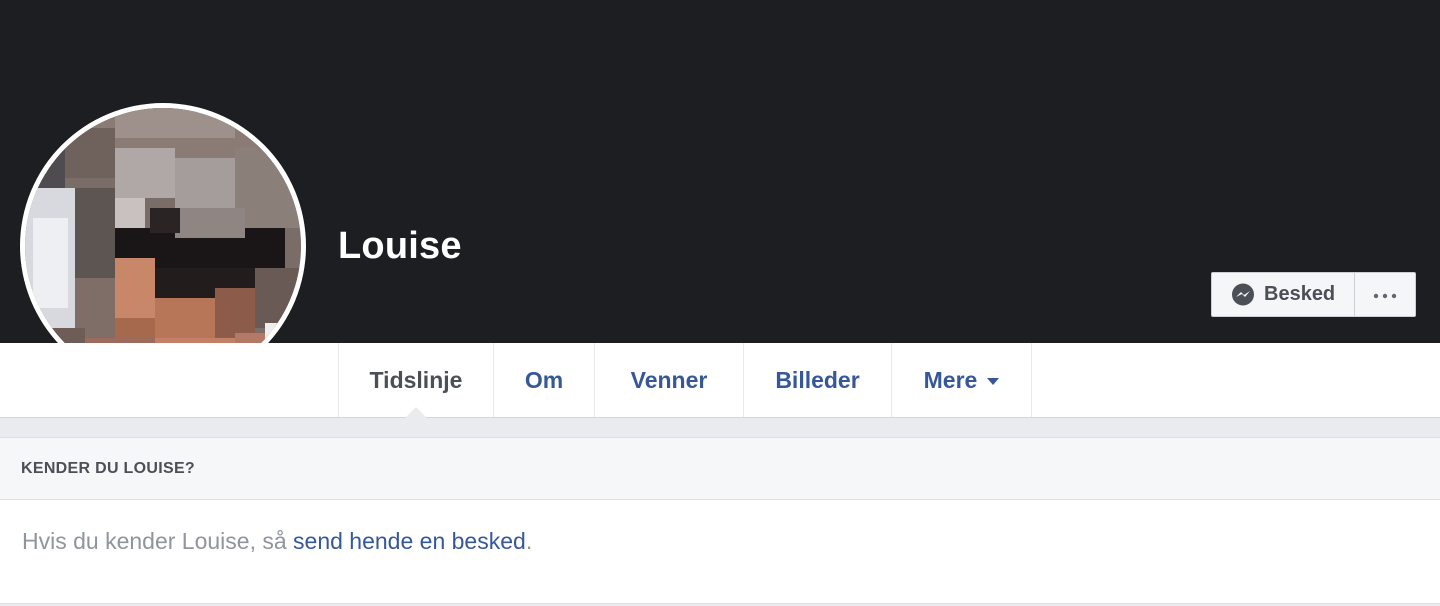 The height and width of the screenshot is (606, 1440). I want to click on profile-tabs: Tidslinje Om Venner Billeder Mere, so click(685, 380).